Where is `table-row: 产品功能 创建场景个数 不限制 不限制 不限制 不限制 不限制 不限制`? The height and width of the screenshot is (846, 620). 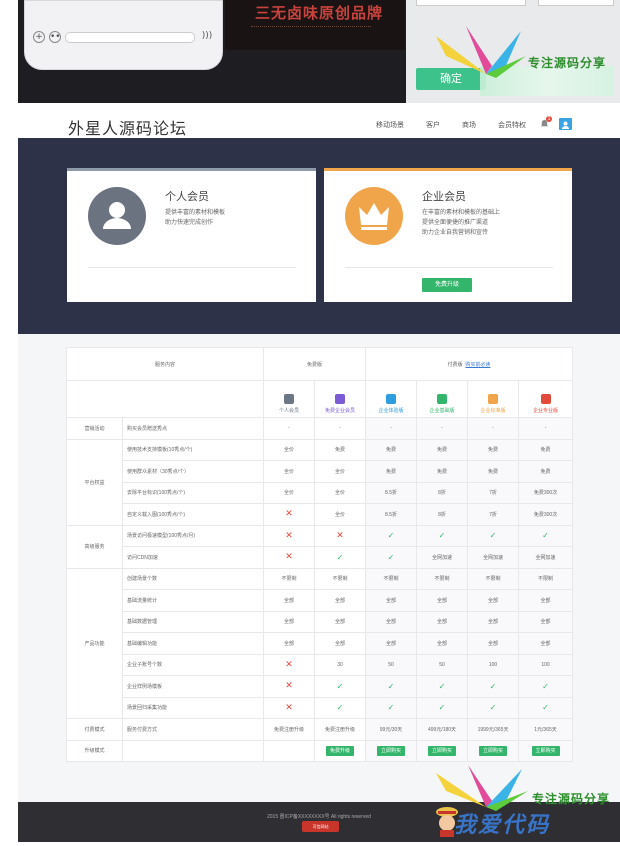
table-row: 产品功能 创建场景个数 不限制 不限制 不限制 不限制 不限制 不限制 is located at coordinates (320, 643).